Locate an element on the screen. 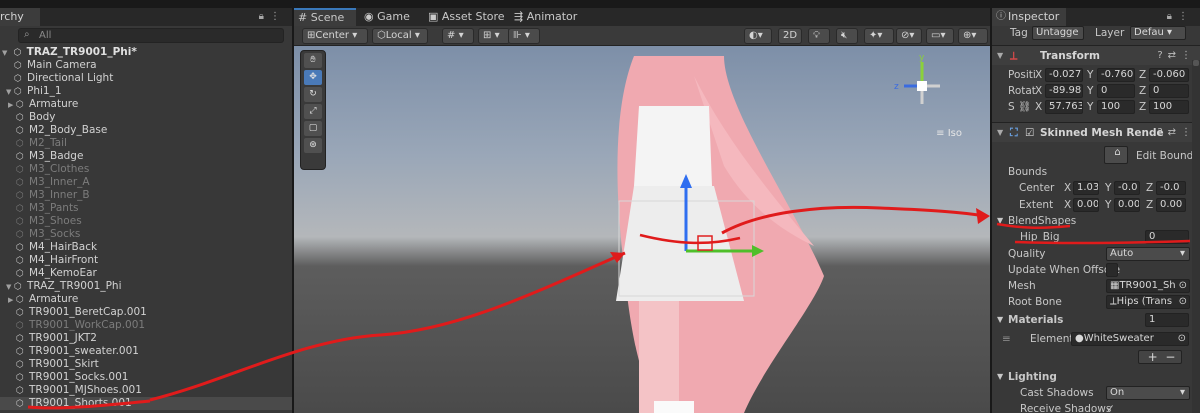 Image resolution: width=1200 pixels, height=413 pixels. lighting-toggle: 💡︎ is located at coordinates (819, 36).